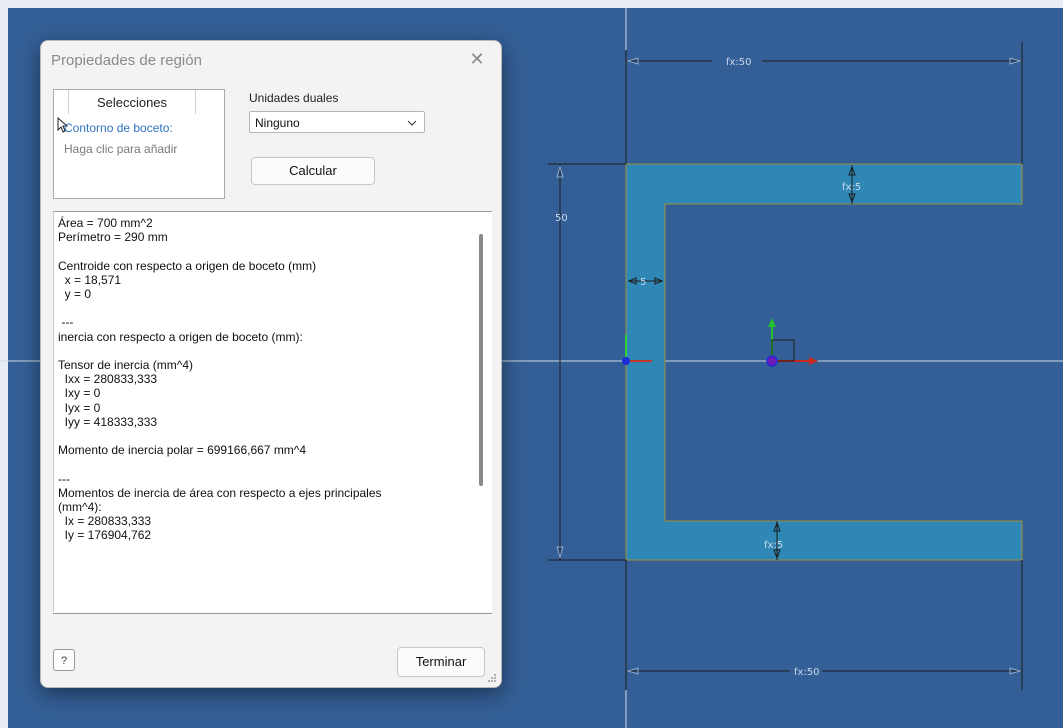  What do you see at coordinates (441, 662) in the screenshot?
I see `finish-button: Terminar` at bounding box center [441, 662].